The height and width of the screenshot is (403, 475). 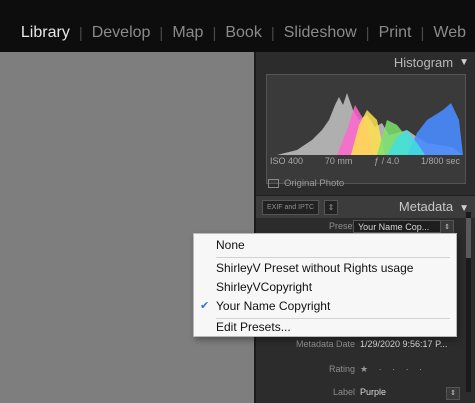 I want to click on metadata-title: Metadata ▼, so click(x=434, y=206).